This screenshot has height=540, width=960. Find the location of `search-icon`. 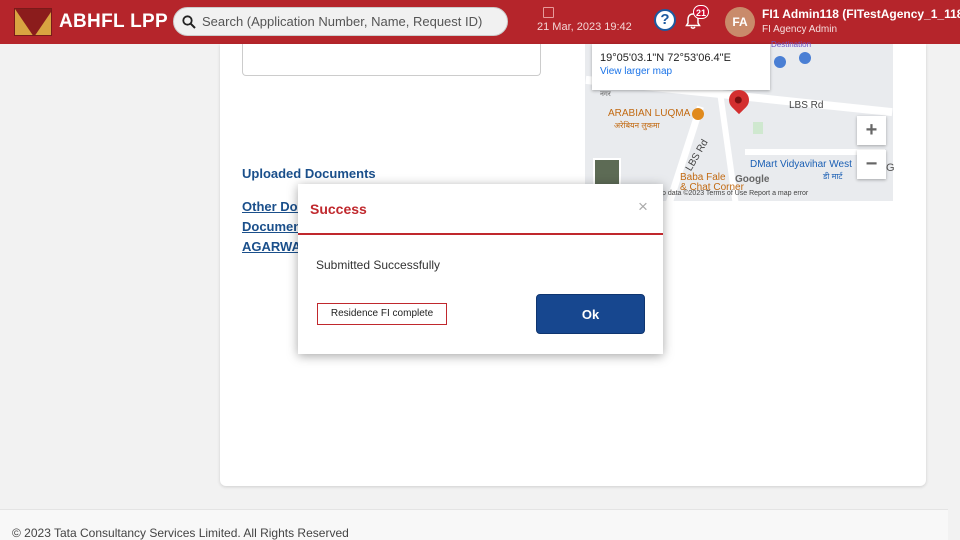

search-icon is located at coordinates (189, 21).